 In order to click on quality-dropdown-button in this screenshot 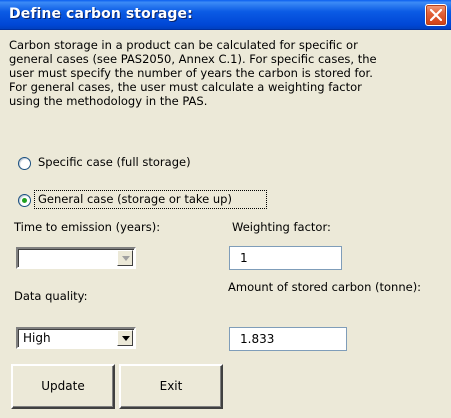, I will do `click(125, 338)`.